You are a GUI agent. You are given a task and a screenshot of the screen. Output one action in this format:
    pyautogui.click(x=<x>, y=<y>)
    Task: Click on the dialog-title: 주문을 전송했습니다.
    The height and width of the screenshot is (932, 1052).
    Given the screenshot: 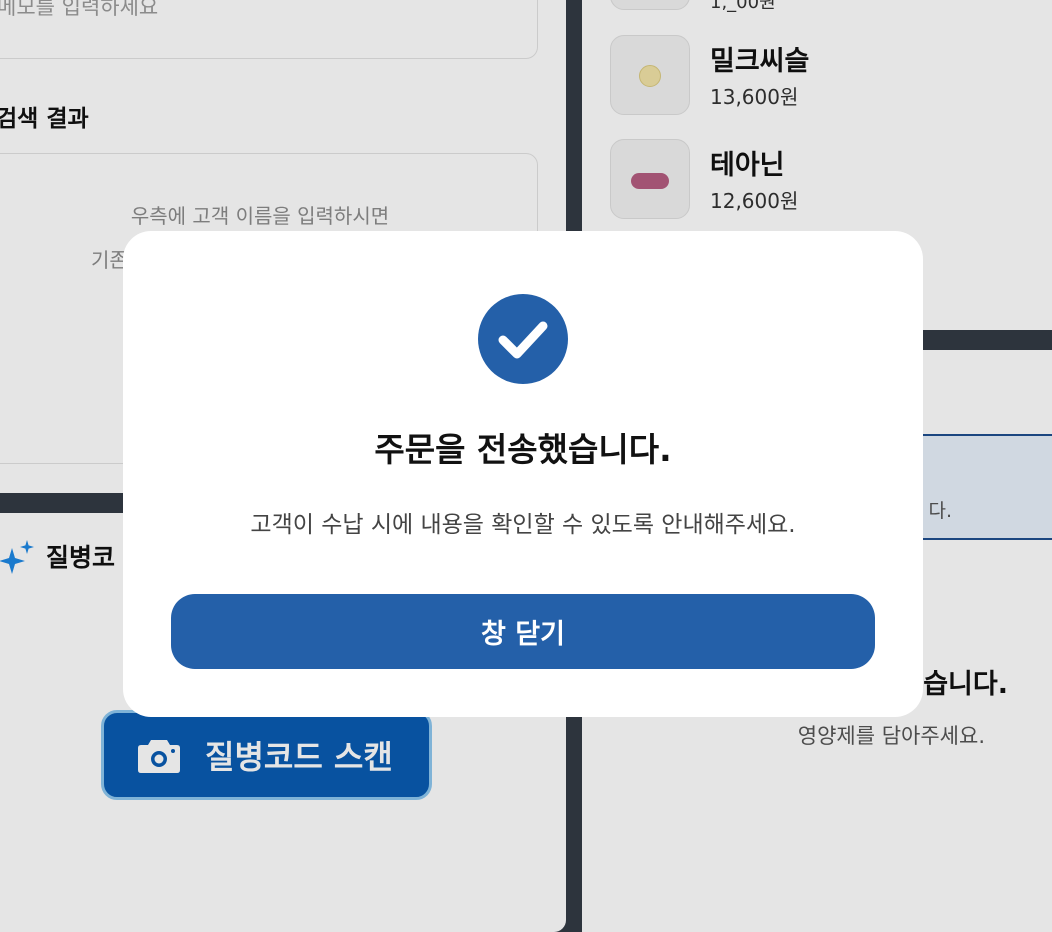 What is the action you would take?
    pyautogui.click(x=523, y=449)
    